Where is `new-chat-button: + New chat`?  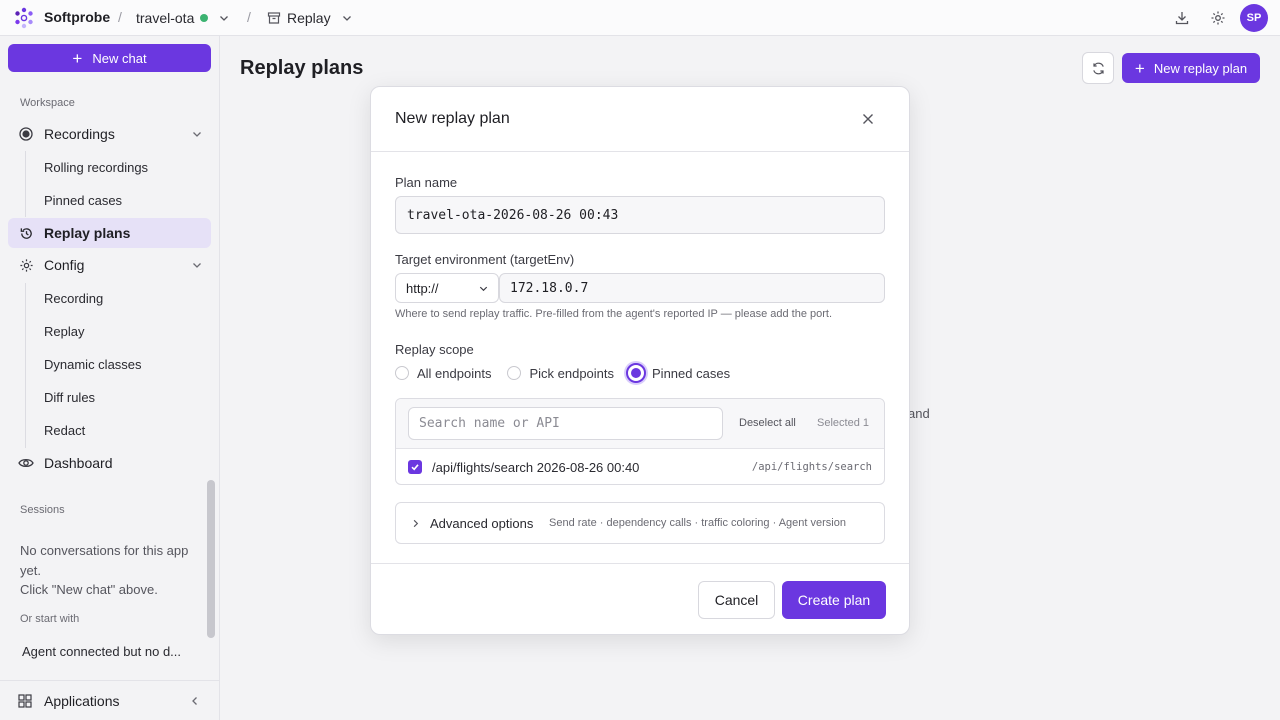
new-chat-button: + New chat is located at coordinates (109, 58).